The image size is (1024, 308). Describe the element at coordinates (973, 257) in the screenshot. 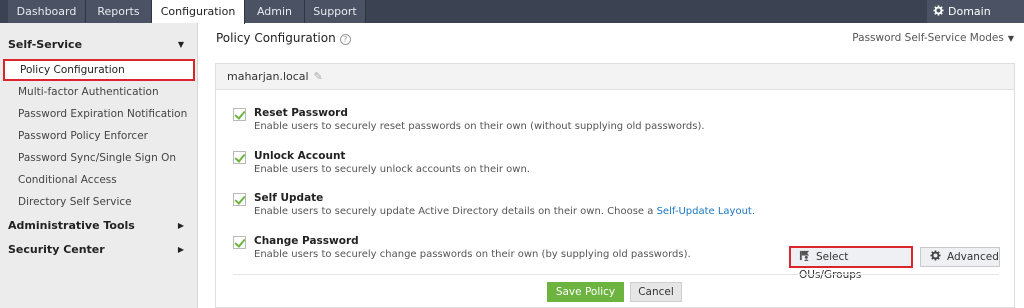

I see `advanced-label: Advanced` at that location.